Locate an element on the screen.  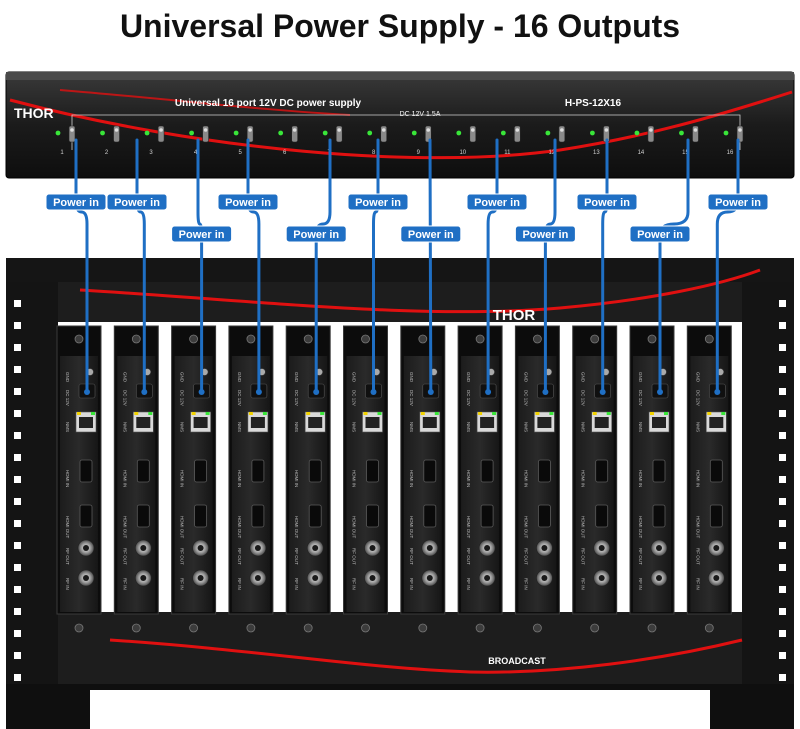
psu-model: H-PS-12X16 is located at coordinates (593, 103).